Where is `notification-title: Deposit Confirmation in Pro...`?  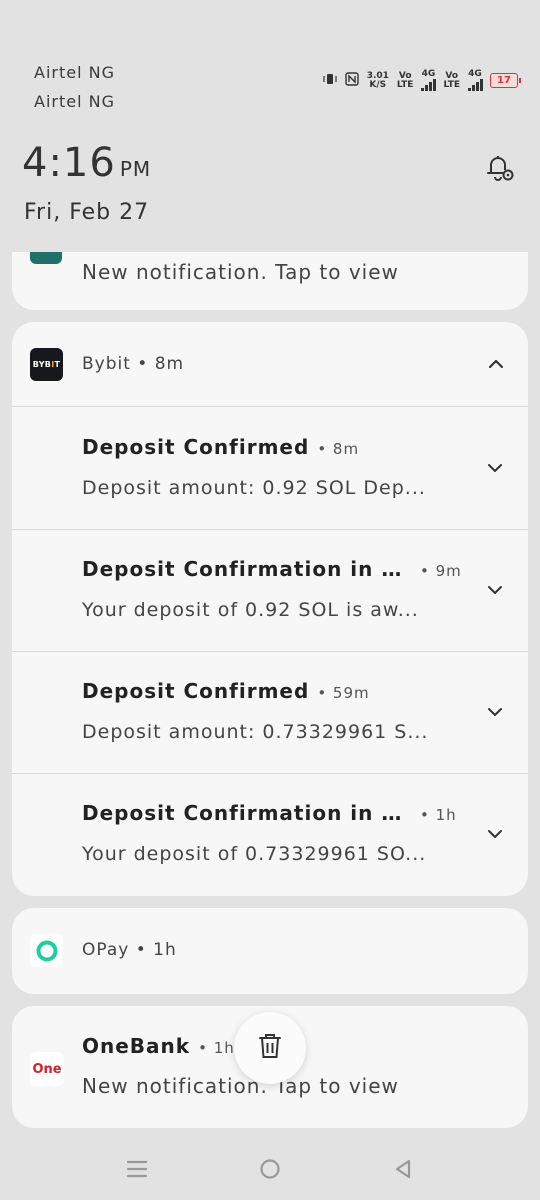
notification-title: Deposit Confirmation in Pro... is located at coordinates (247, 813).